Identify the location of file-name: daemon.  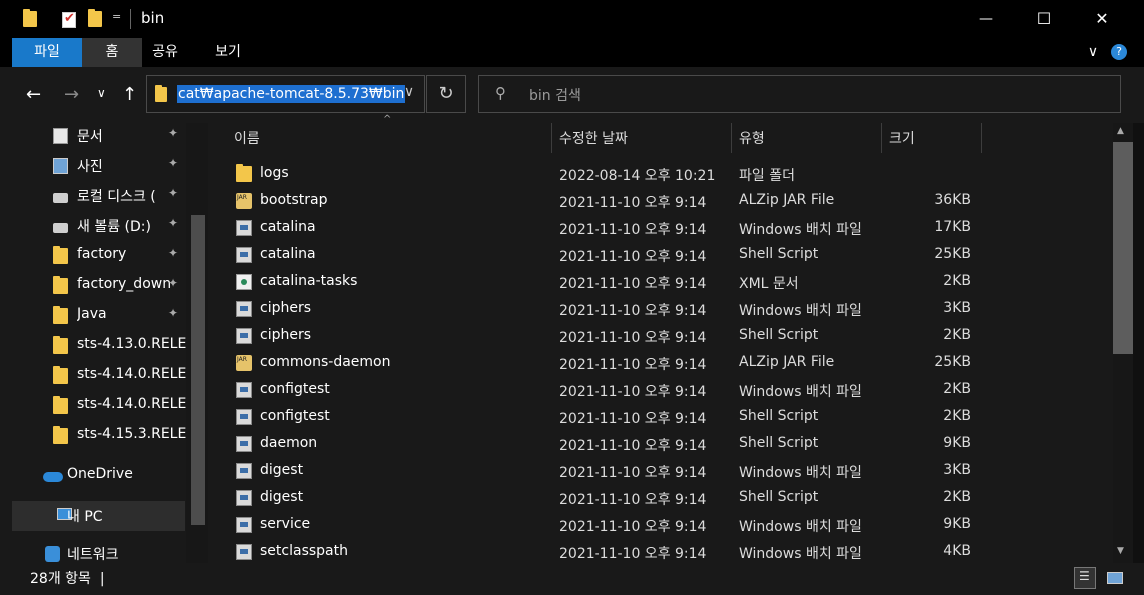
(289, 443).